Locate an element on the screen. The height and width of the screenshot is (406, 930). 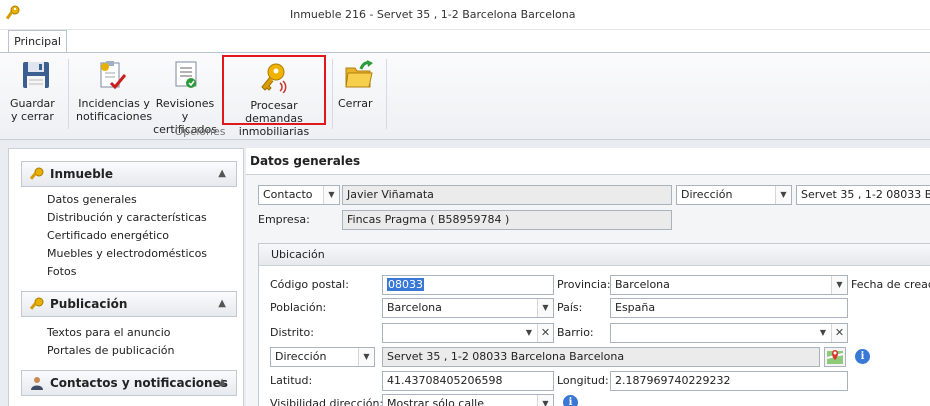
address-field: Servet 35 , 1-2 08033 Barcelona is located at coordinates (863, 195).